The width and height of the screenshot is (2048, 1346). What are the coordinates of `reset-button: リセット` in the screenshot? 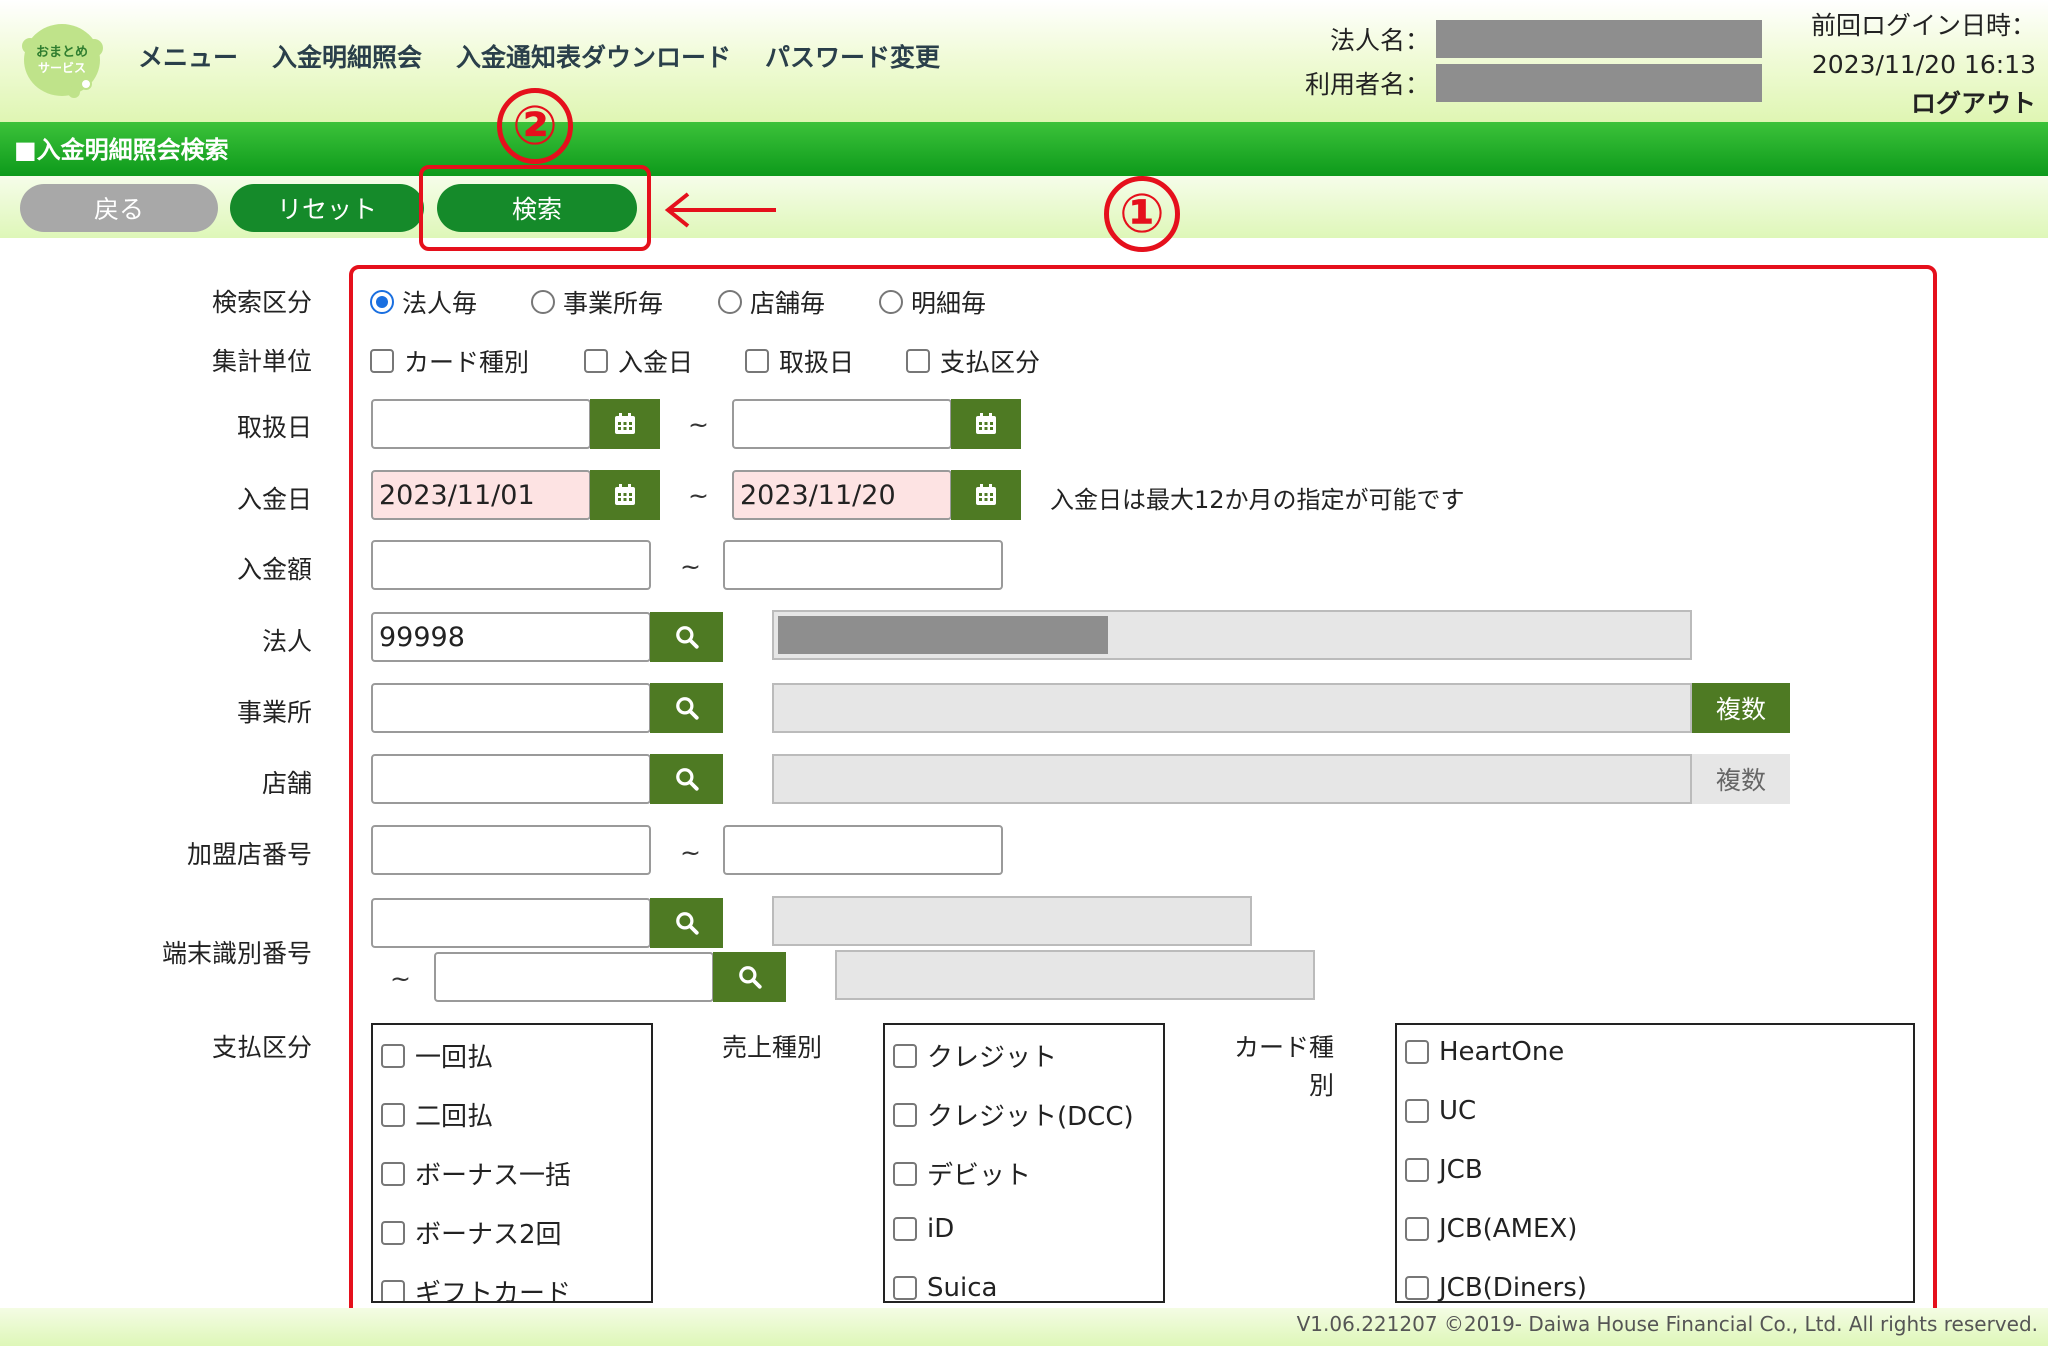 It's located at (327, 208).